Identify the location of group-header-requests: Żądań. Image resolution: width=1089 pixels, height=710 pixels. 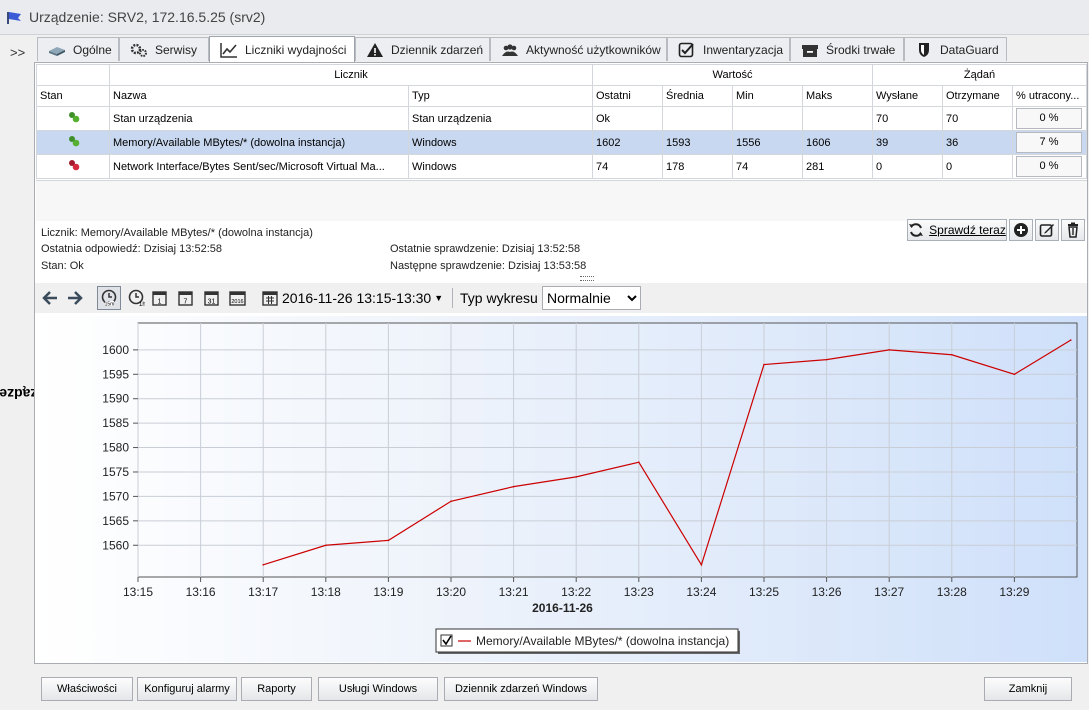
(979, 75).